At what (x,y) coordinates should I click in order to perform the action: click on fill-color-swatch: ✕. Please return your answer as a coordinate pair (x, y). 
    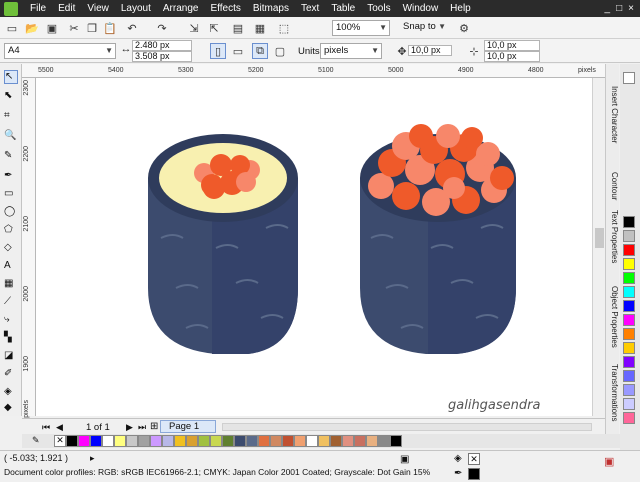
    Looking at the image, I should click on (474, 459).